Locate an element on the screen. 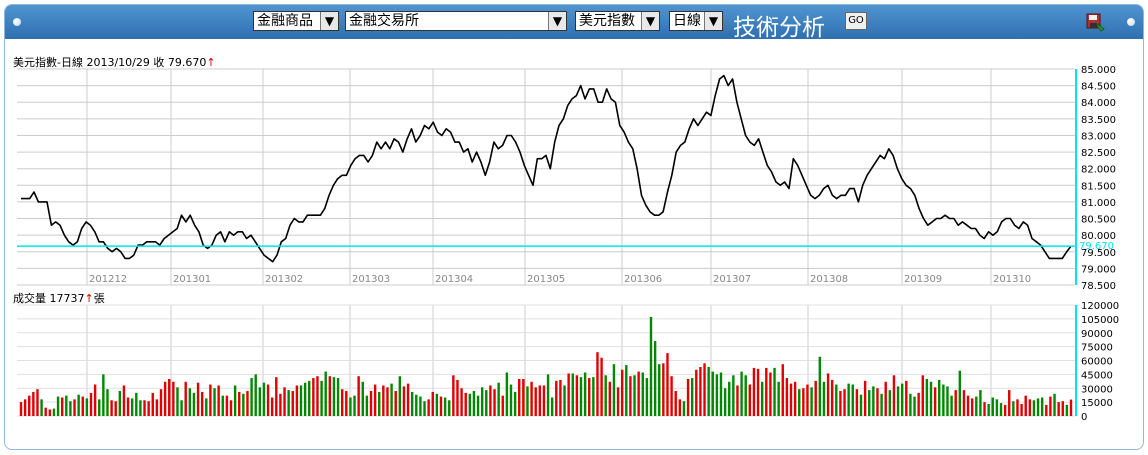 The image size is (1148, 455). volume-tick-label: 15000 is located at coordinates (1097, 403).